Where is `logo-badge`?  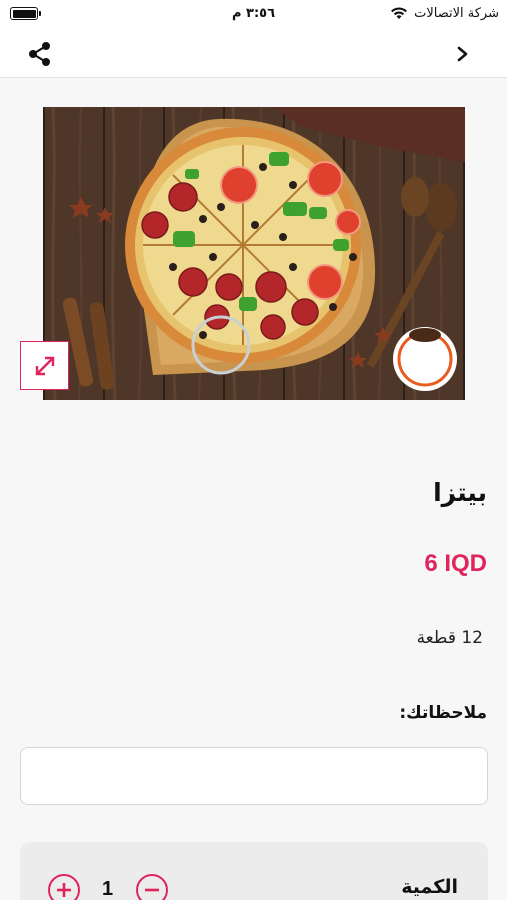 logo-badge is located at coordinates (425, 359).